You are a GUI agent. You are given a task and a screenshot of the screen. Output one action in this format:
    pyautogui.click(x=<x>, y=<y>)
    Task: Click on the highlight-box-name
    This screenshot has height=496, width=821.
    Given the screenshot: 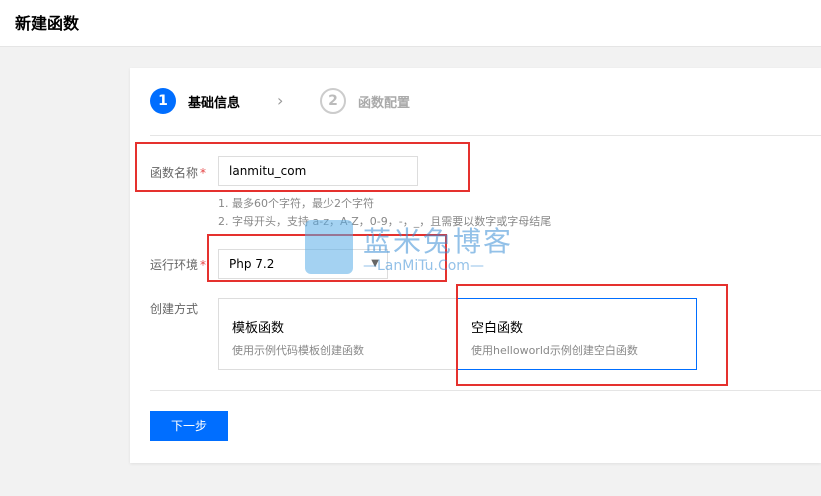 What is the action you would take?
    pyautogui.click(x=302, y=167)
    